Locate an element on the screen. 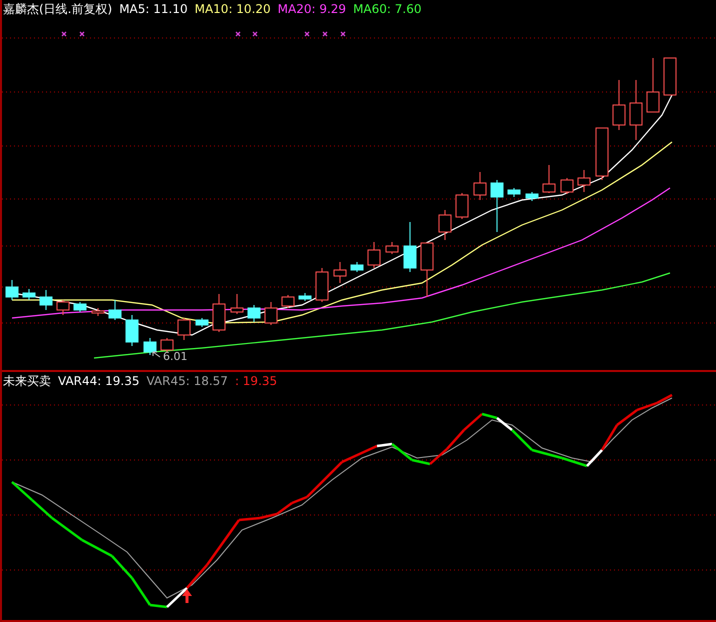 The width and height of the screenshot is (716, 622). arrow-icon is located at coordinates (156, 355).